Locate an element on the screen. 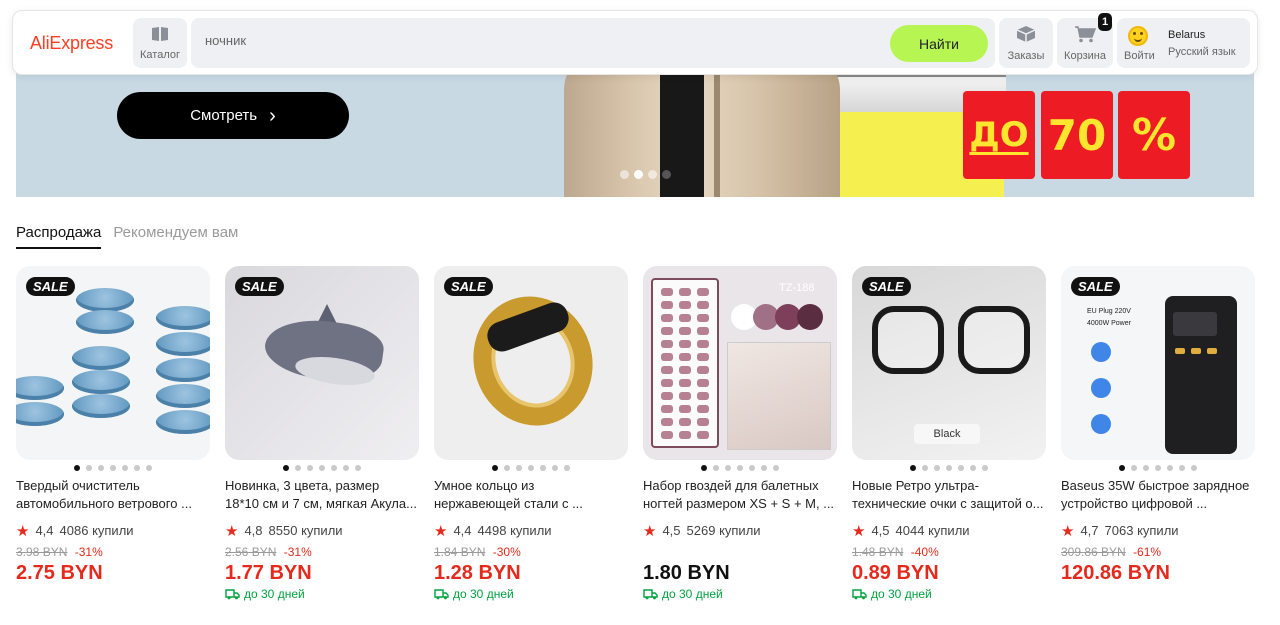  product-image: Black SALE is located at coordinates (949, 363).